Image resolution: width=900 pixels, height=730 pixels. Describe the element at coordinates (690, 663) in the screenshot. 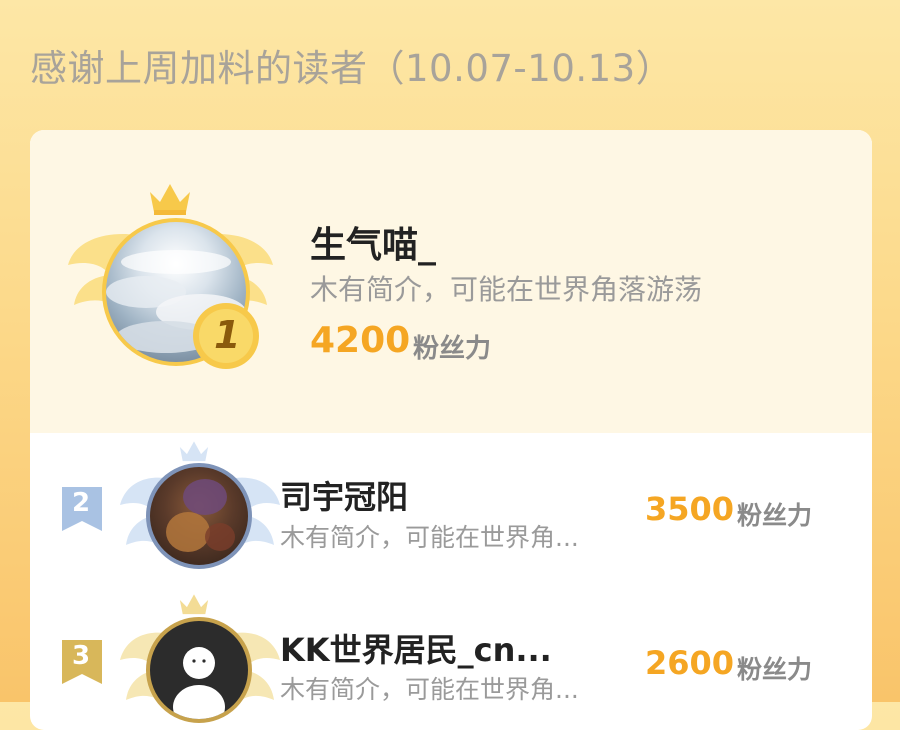

I see `fans-value: 2600` at that location.